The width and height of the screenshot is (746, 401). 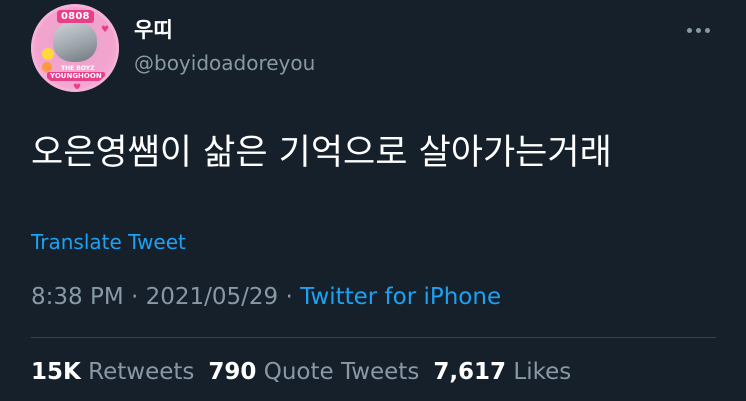 I want to click on translate-tweet-link: Translate Tweet, so click(x=108, y=242).